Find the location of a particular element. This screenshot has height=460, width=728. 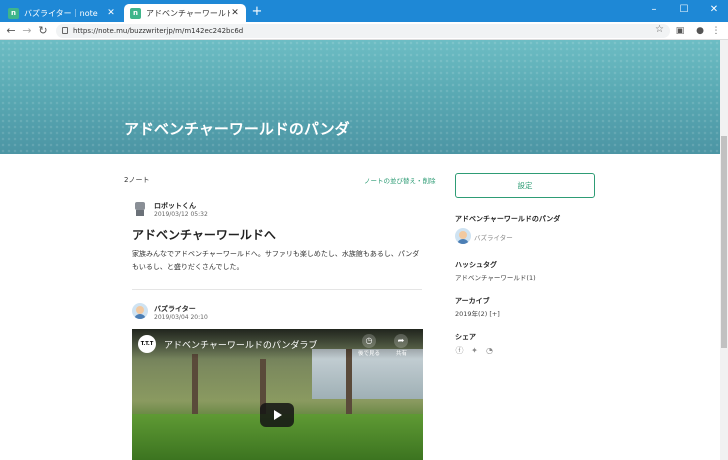

avatar is located at coordinates (140, 311).